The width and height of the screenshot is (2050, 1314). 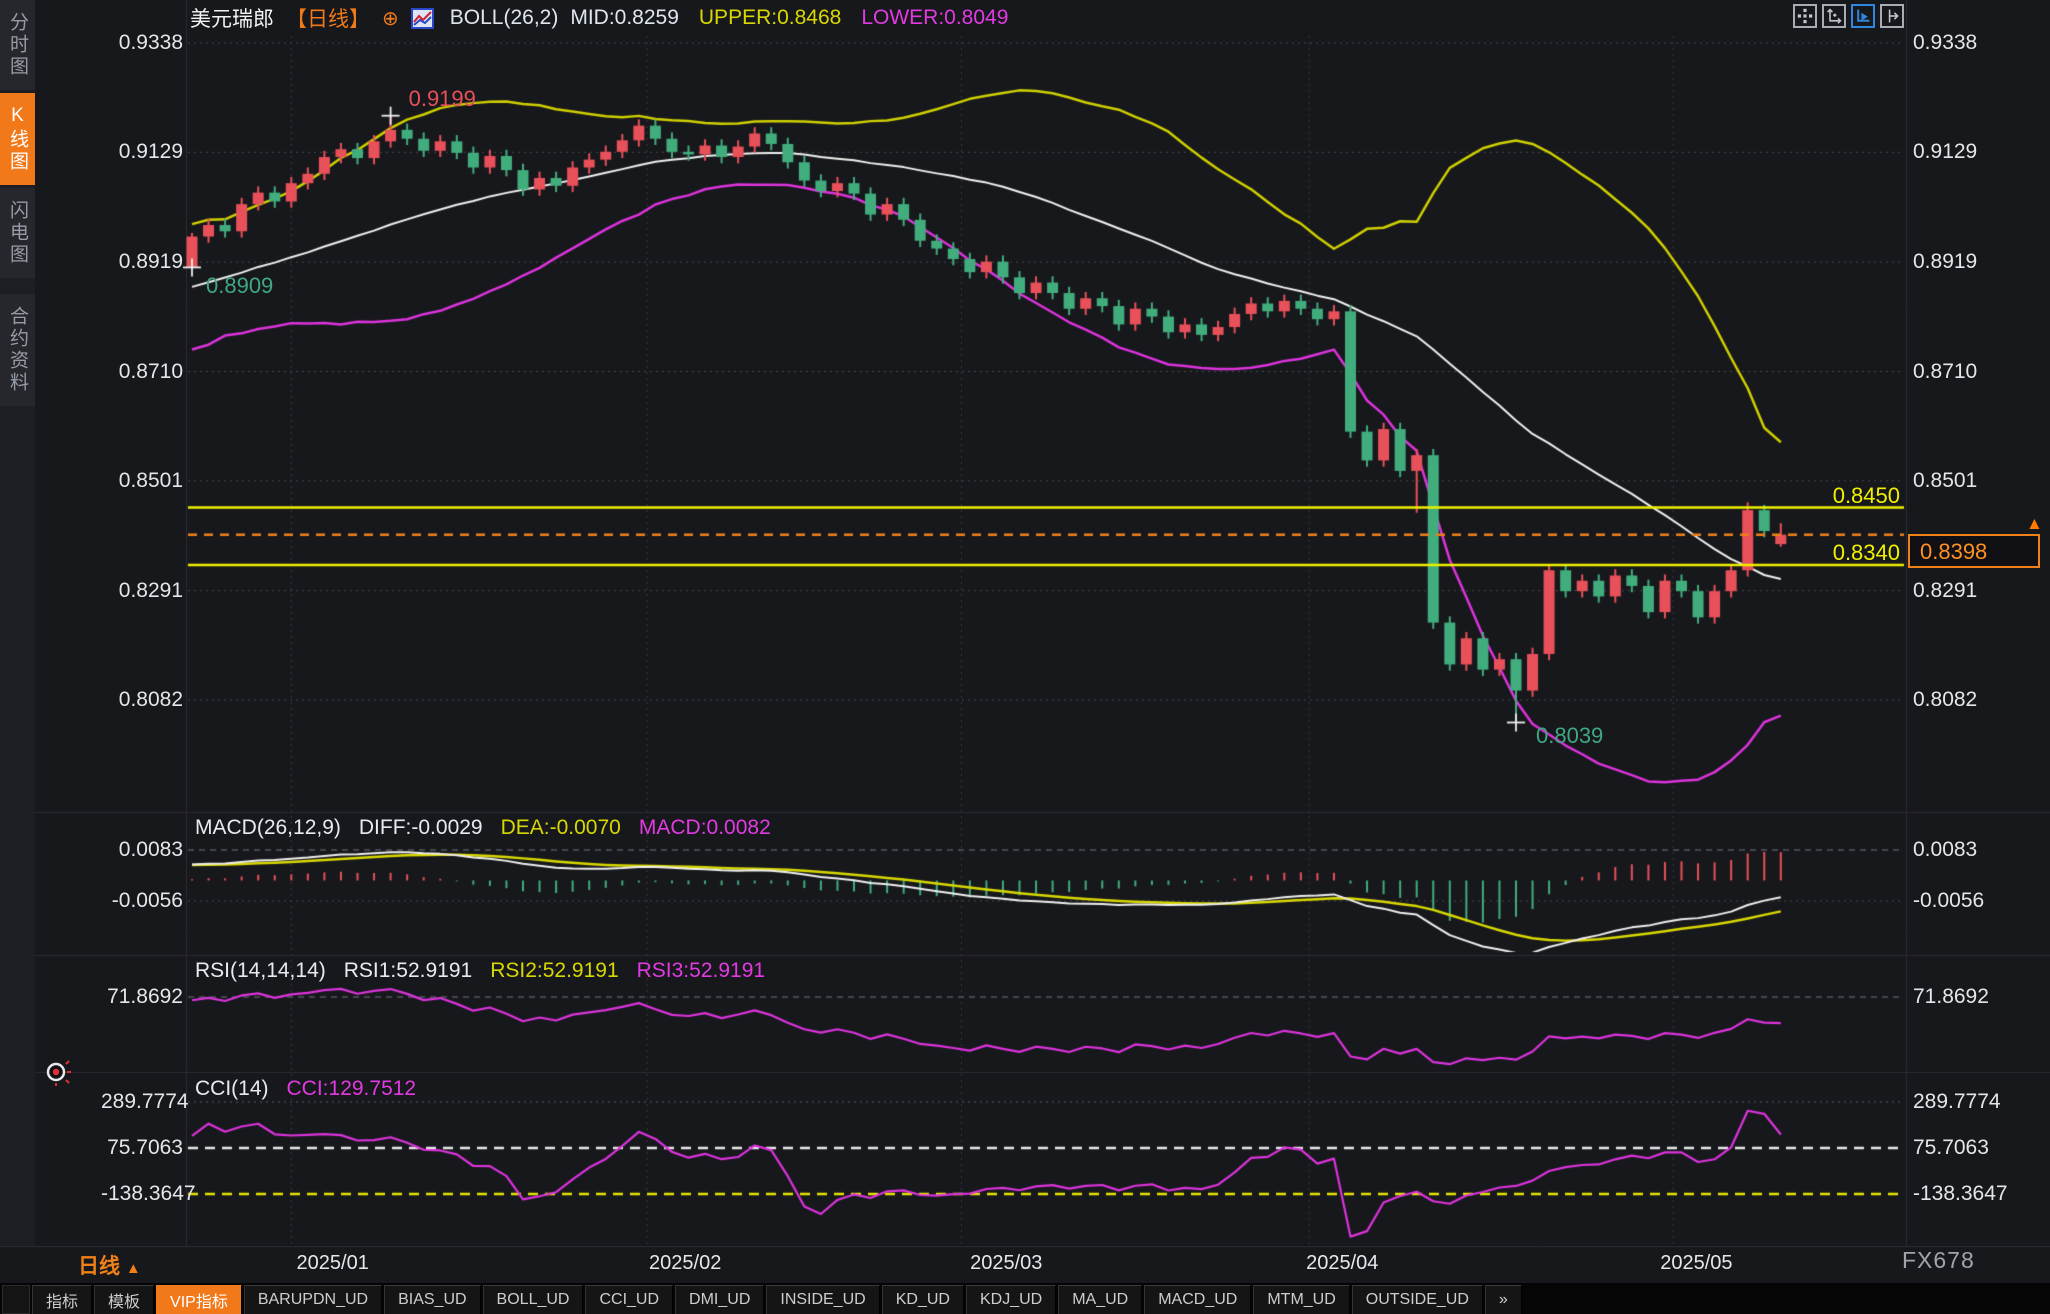 What do you see at coordinates (1417, 1299) in the screenshot?
I see `tab-14: OUTSIDE_UD` at bounding box center [1417, 1299].